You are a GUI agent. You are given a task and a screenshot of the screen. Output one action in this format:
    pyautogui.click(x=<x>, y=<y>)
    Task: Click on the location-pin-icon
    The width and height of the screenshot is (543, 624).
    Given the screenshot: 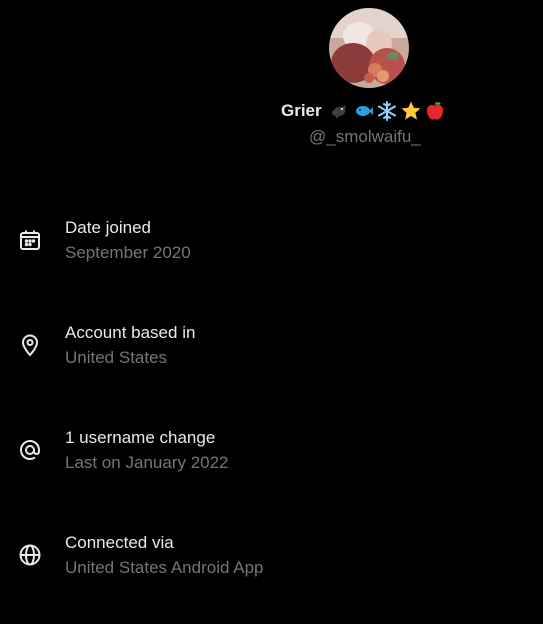 What is the action you would take?
    pyautogui.click(x=30, y=345)
    